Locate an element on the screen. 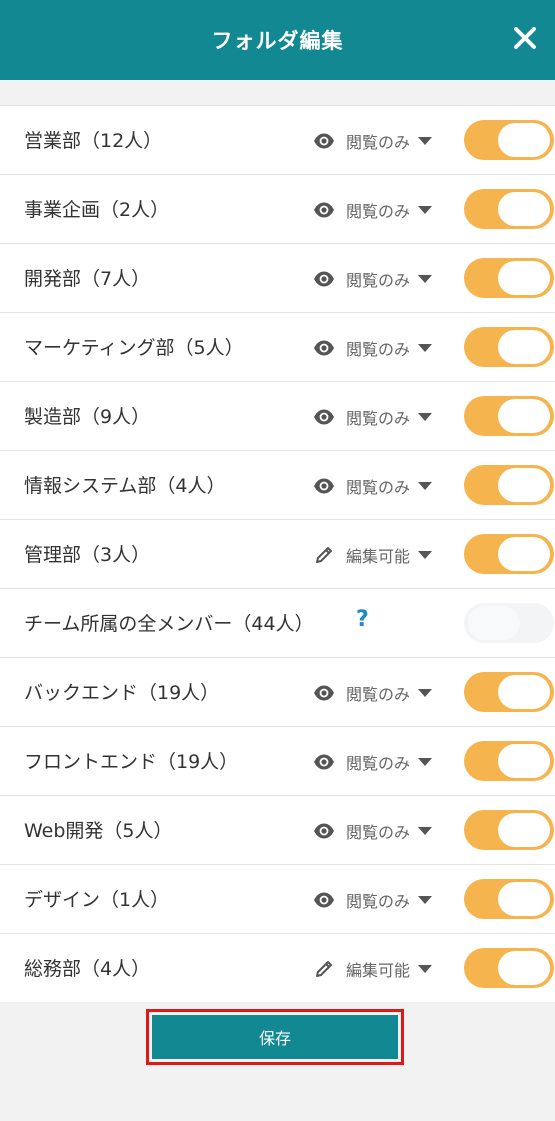  page-title: フォルダ編集 is located at coordinates (277, 41).